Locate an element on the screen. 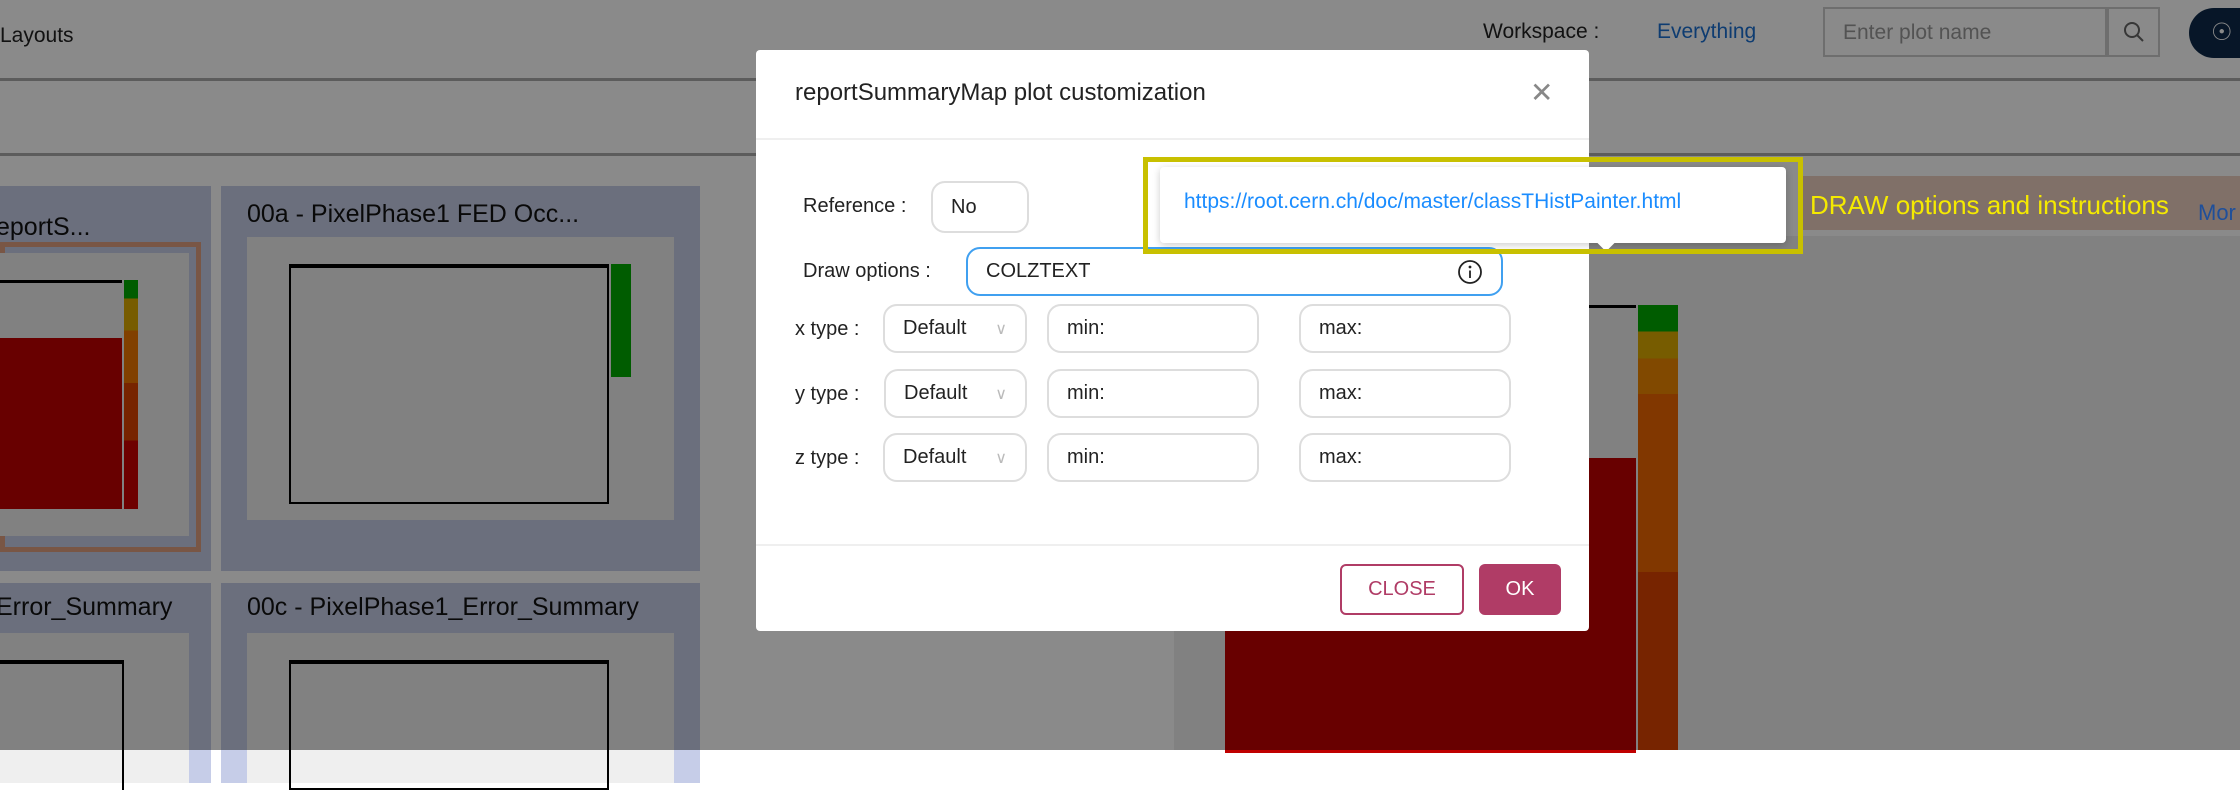 Image resolution: width=2240 pixels, height=790 pixels. ok-button: OK is located at coordinates (1520, 589).